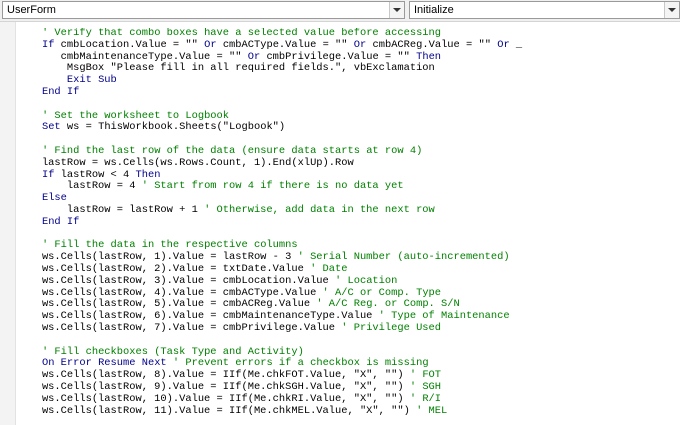 The image size is (680, 425). What do you see at coordinates (329, 268) in the screenshot?
I see `code-comment: ' Date` at bounding box center [329, 268].